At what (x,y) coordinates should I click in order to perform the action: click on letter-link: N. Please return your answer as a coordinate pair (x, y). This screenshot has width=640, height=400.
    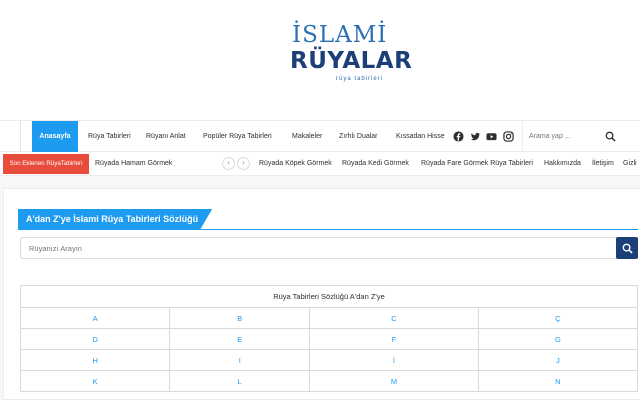
    Looking at the image, I should click on (558, 381).